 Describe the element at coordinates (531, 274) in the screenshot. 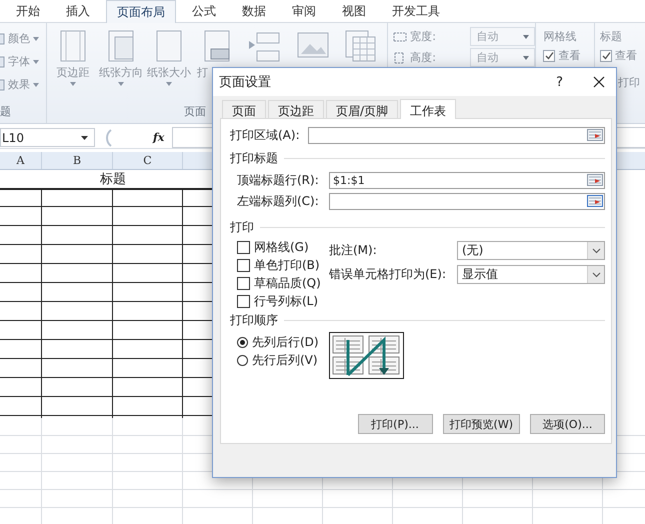

I see `option-dropdown: 显示值` at that location.